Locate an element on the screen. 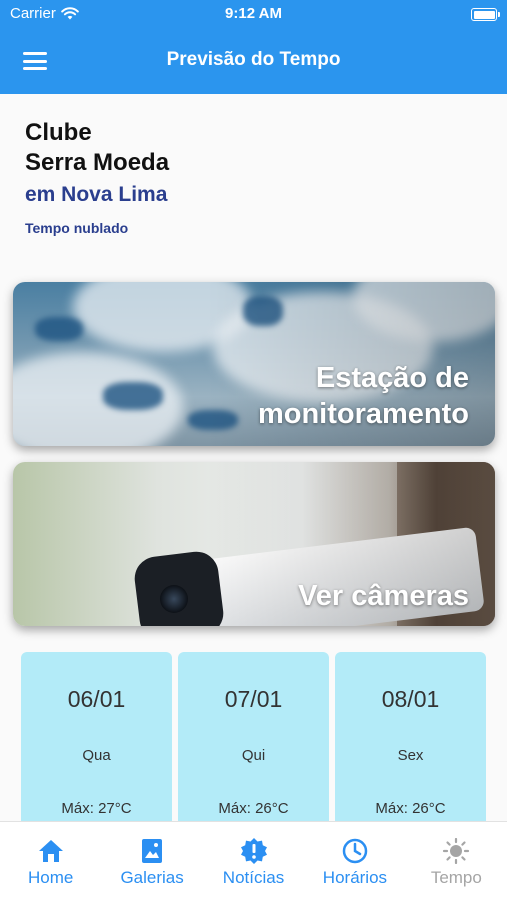 This screenshot has width=507, height=900. forecast-date: 07/01 is located at coordinates (253, 699).